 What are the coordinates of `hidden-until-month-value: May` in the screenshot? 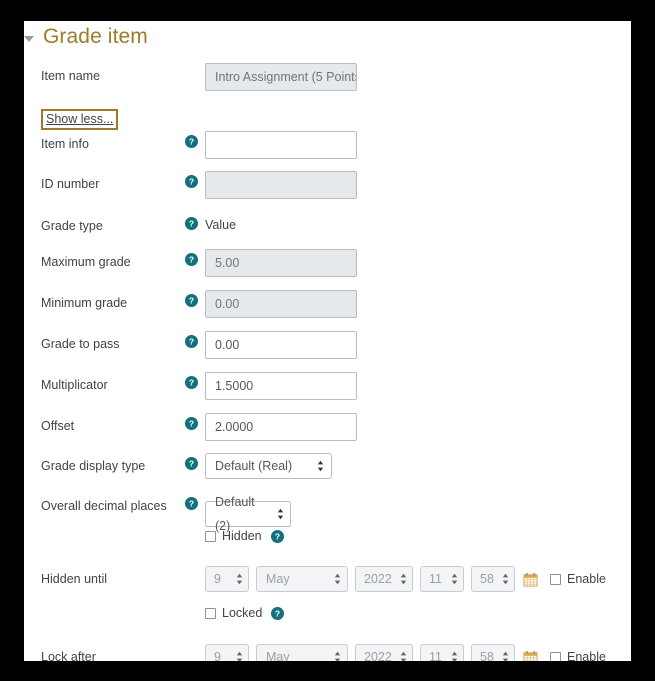 It's located at (278, 579).